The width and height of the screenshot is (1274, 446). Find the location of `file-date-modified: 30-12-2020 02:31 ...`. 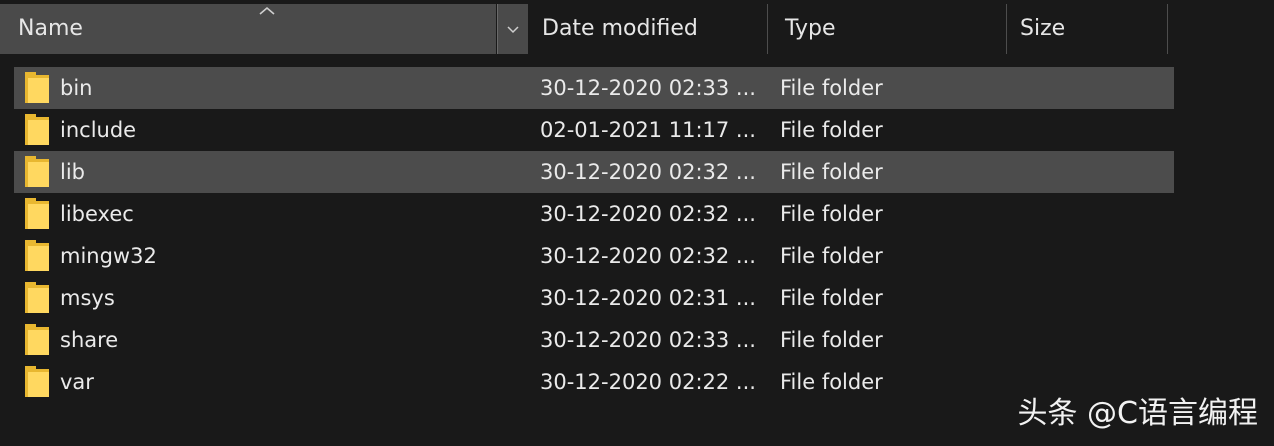

file-date-modified: 30-12-2020 02:31 ... is located at coordinates (648, 298).